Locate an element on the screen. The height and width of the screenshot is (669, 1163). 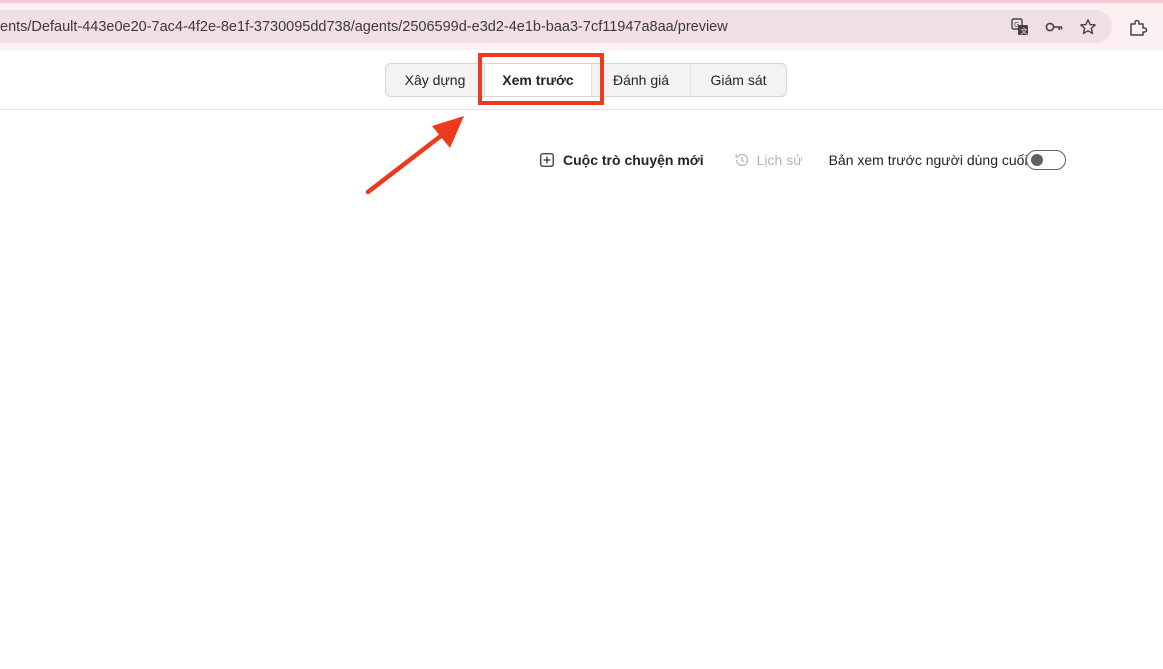
end-user-preview-label: Bản xem trước người dùng cuối is located at coordinates (928, 160).